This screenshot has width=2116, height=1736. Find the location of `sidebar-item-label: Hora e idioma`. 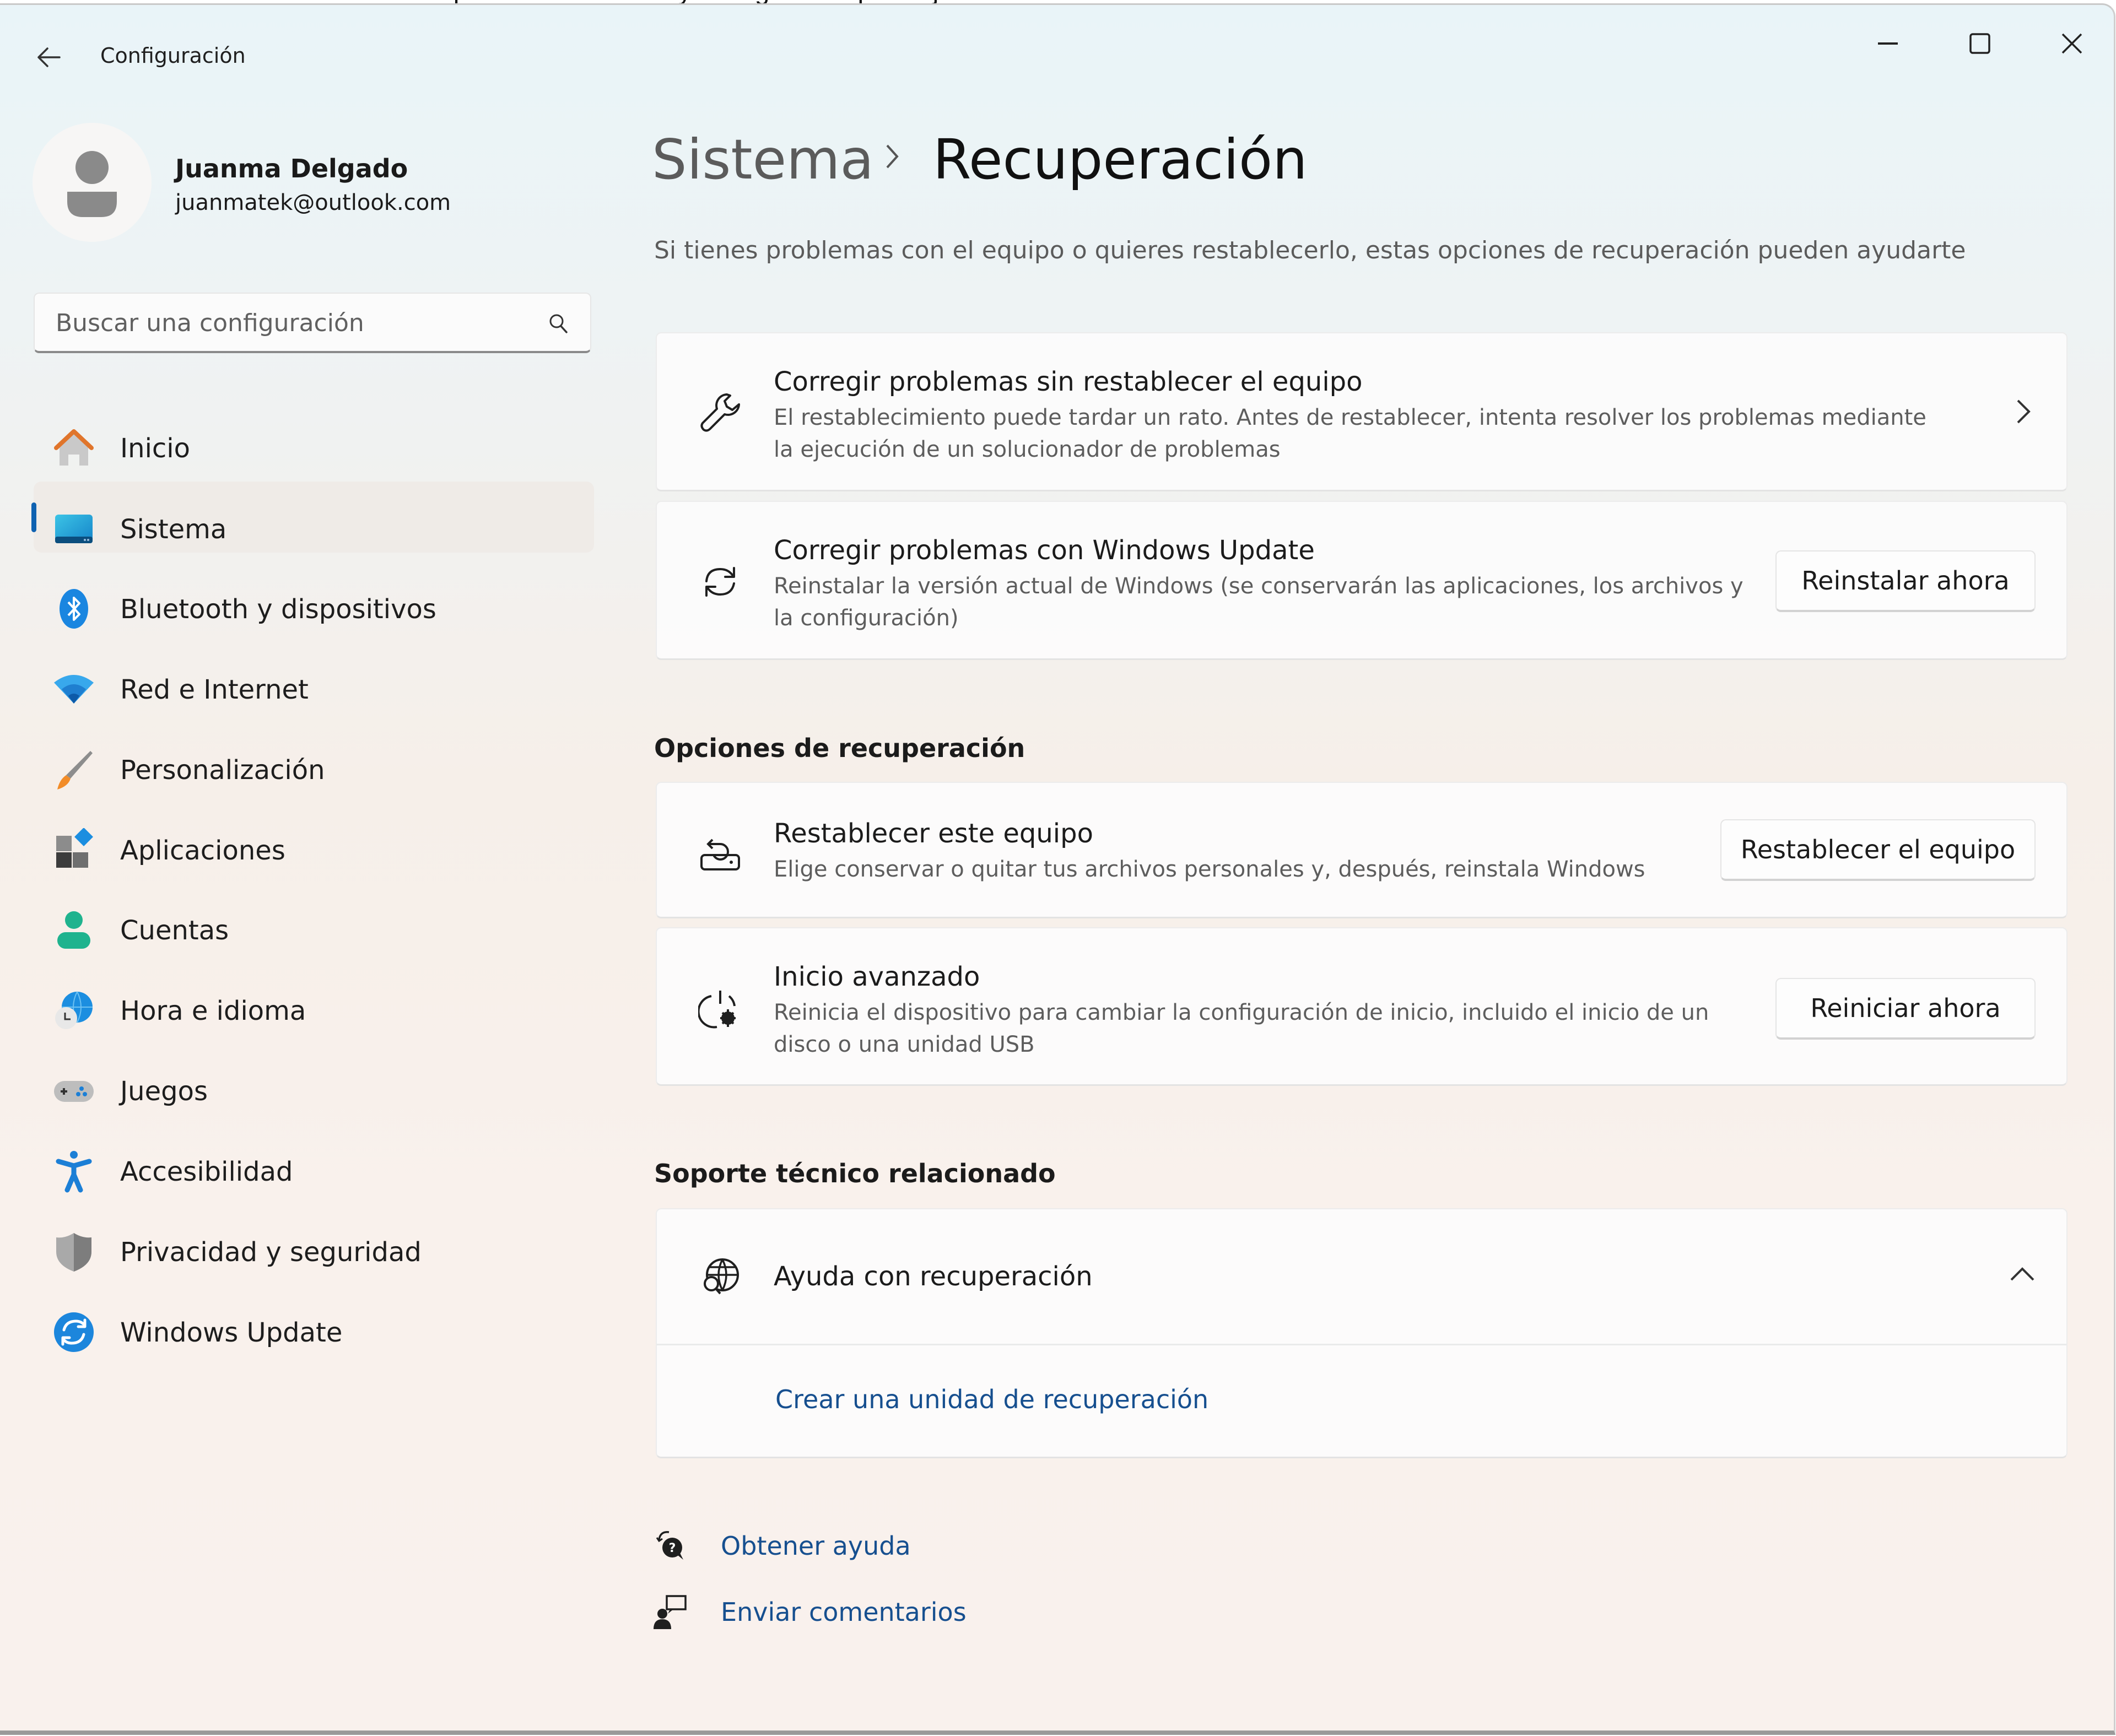

sidebar-item-label: Hora e idioma is located at coordinates (213, 1011).